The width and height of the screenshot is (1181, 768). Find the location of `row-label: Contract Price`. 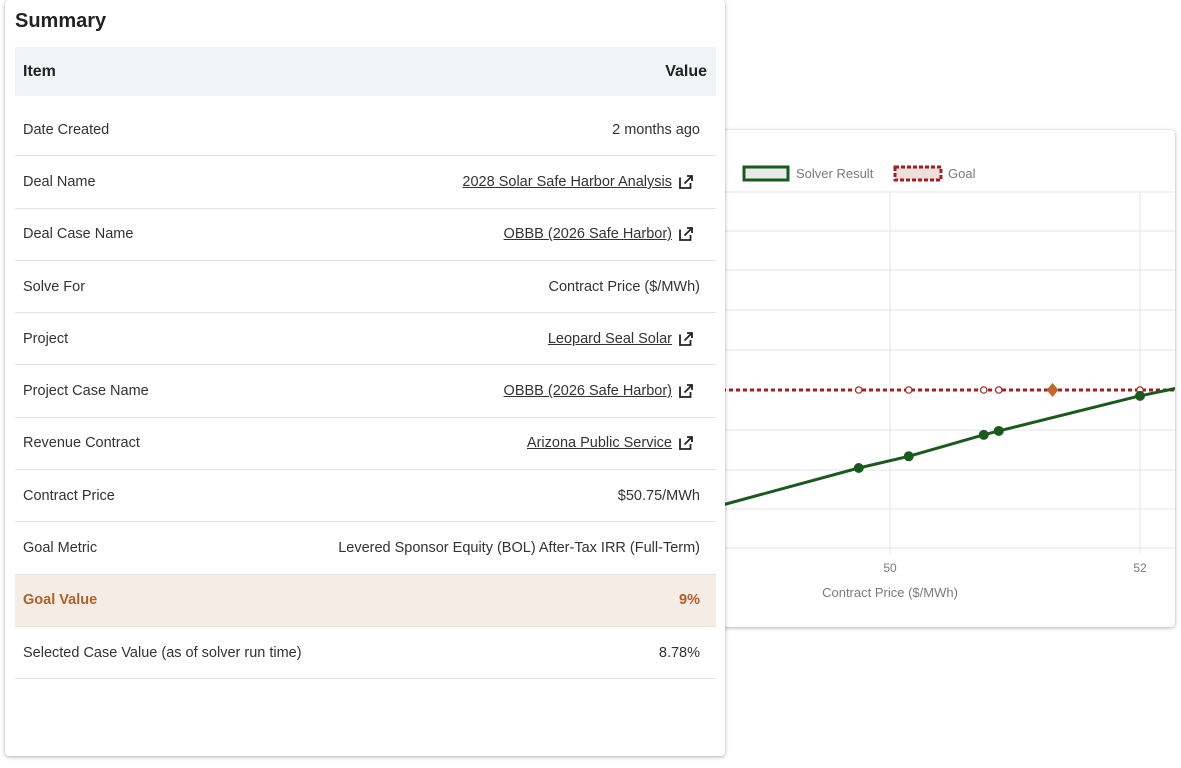

row-label: Contract Price is located at coordinates (69, 495).